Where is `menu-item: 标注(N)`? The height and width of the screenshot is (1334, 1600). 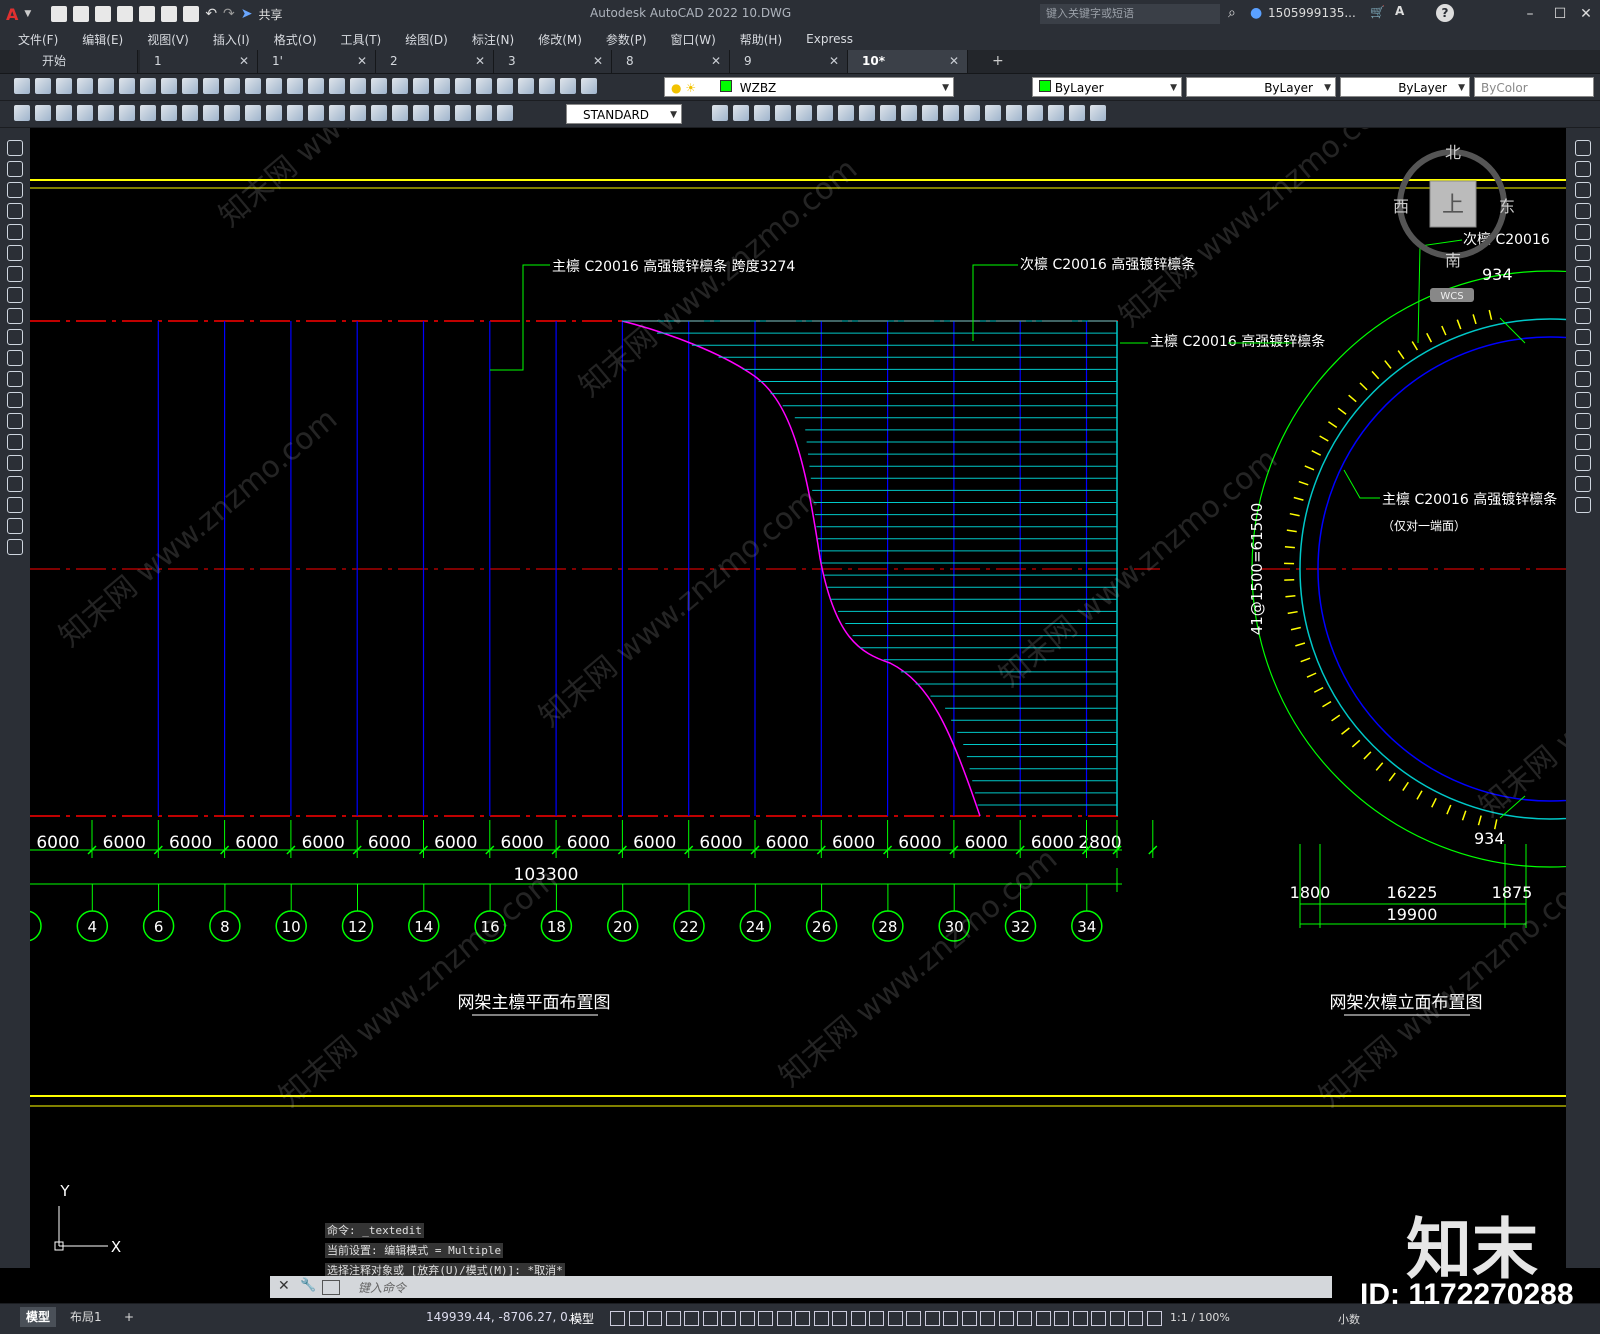 menu-item: 标注(N) is located at coordinates (493, 39).